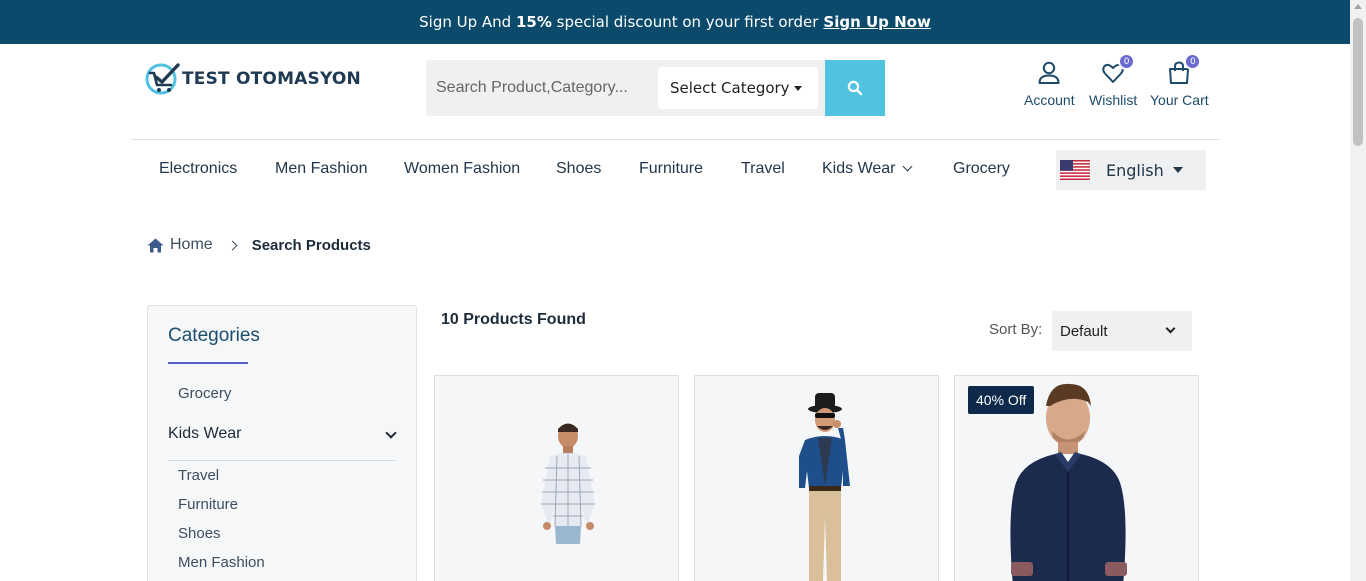 This screenshot has width=1366, height=581. I want to click on sidebar-item-grocery: Grocery, so click(204, 393).